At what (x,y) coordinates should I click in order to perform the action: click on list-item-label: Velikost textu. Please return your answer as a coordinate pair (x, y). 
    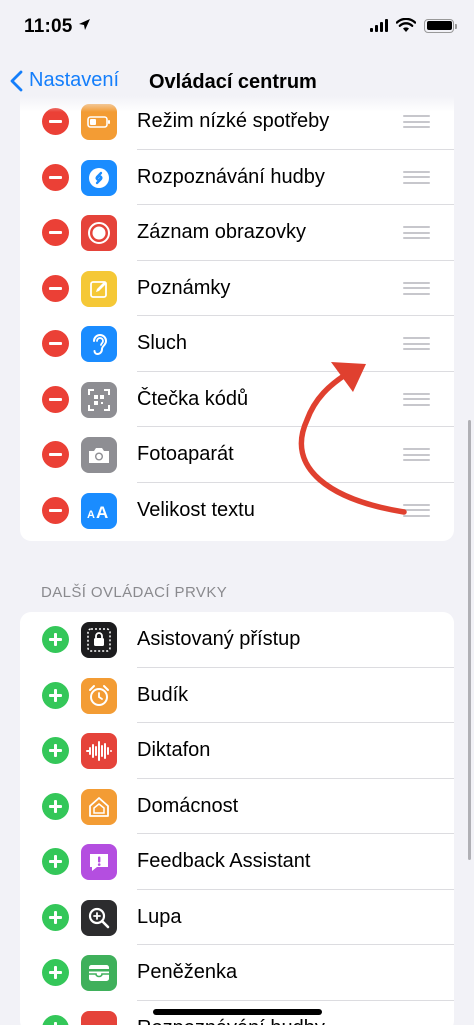
    Looking at the image, I should click on (196, 509).